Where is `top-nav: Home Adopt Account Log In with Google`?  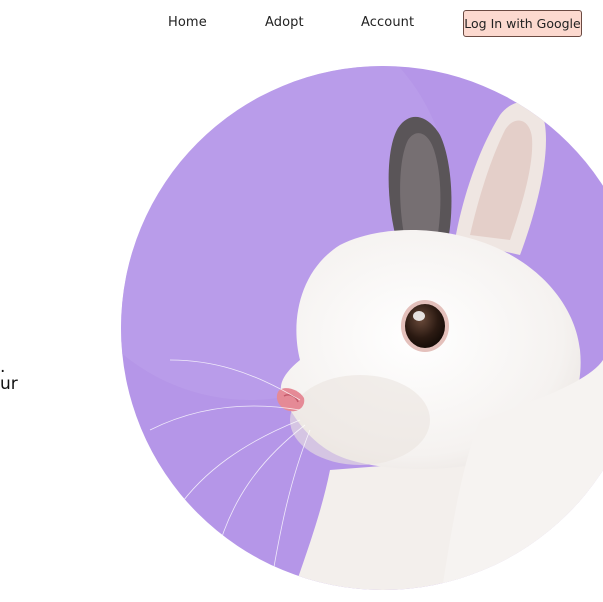 top-nav: Home Adopt Account Log In with Google is located at coordinates (301, 23).